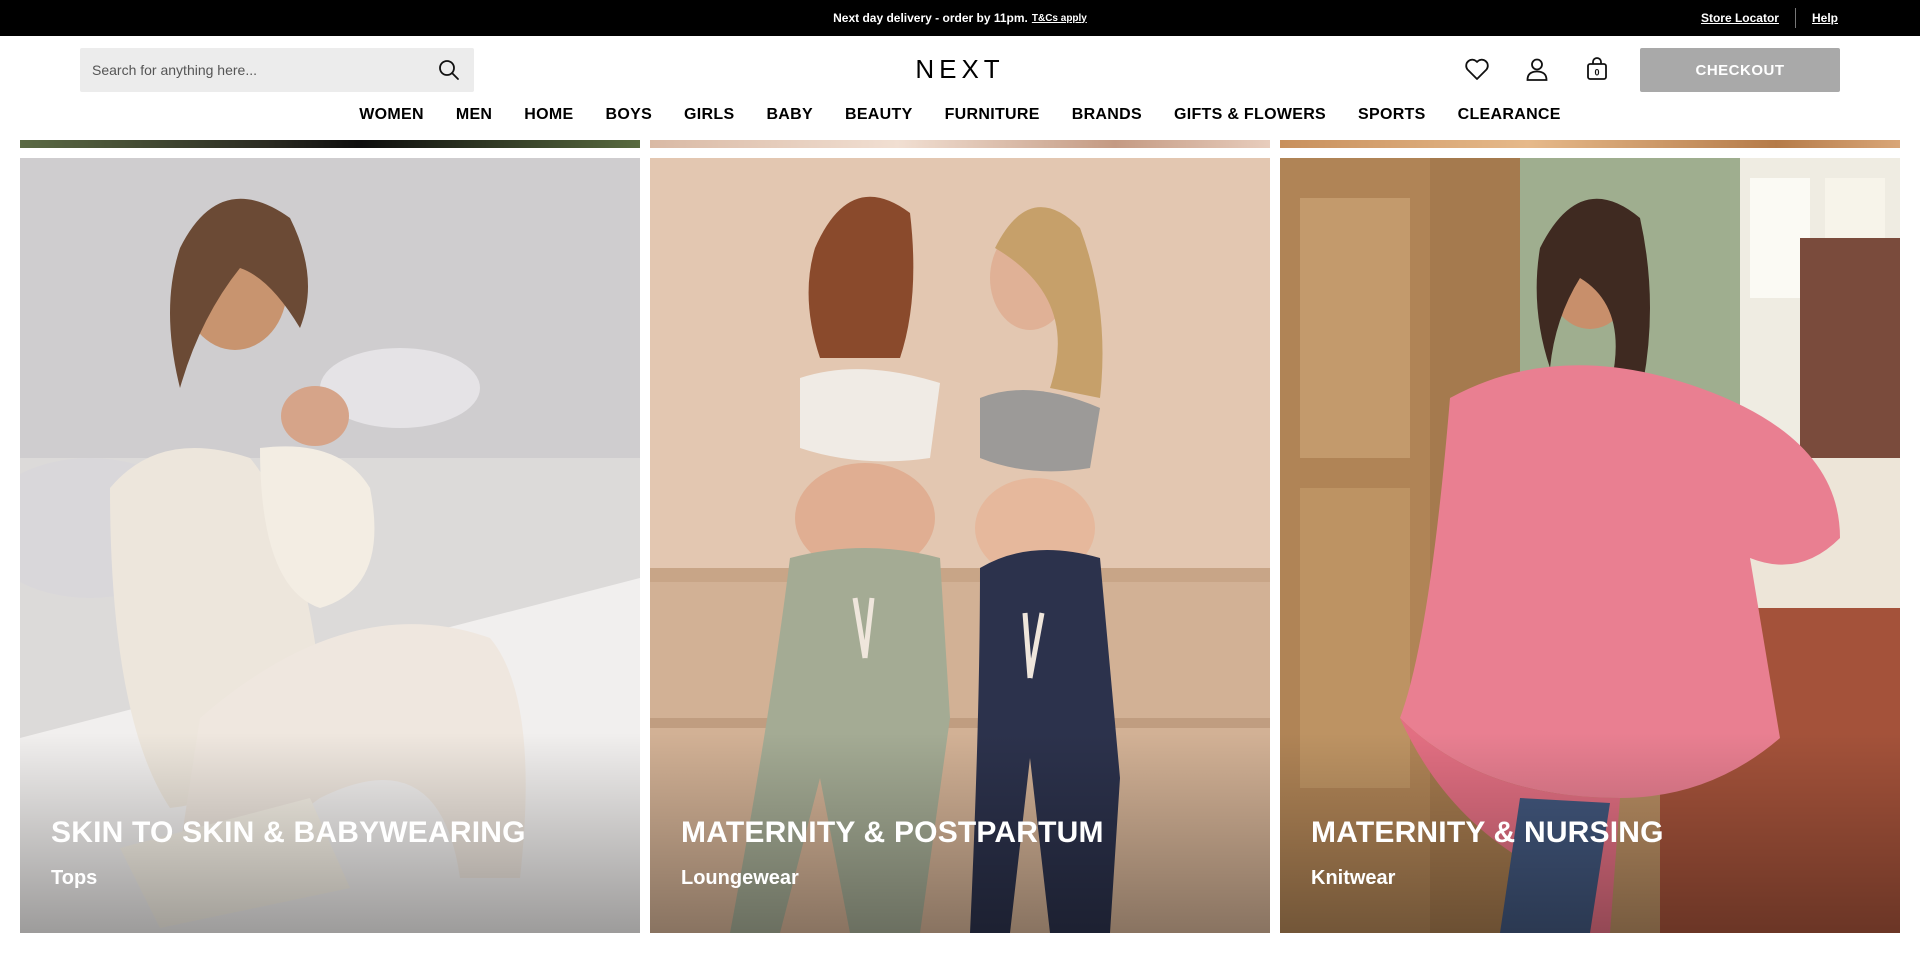  I want to click on site-logo: NEXT, so click(960, 69).